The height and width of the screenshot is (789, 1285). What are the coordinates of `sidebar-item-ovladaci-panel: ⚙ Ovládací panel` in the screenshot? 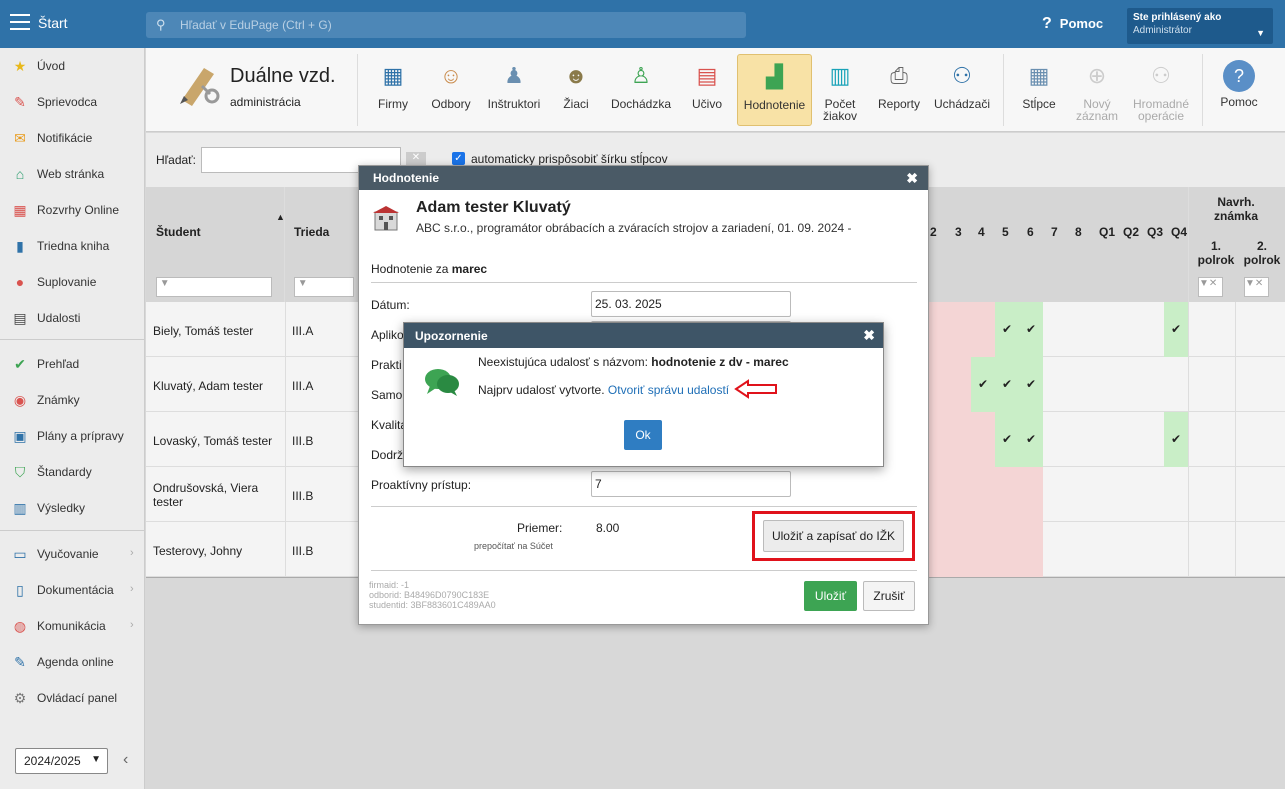 It's located at (72, 698).